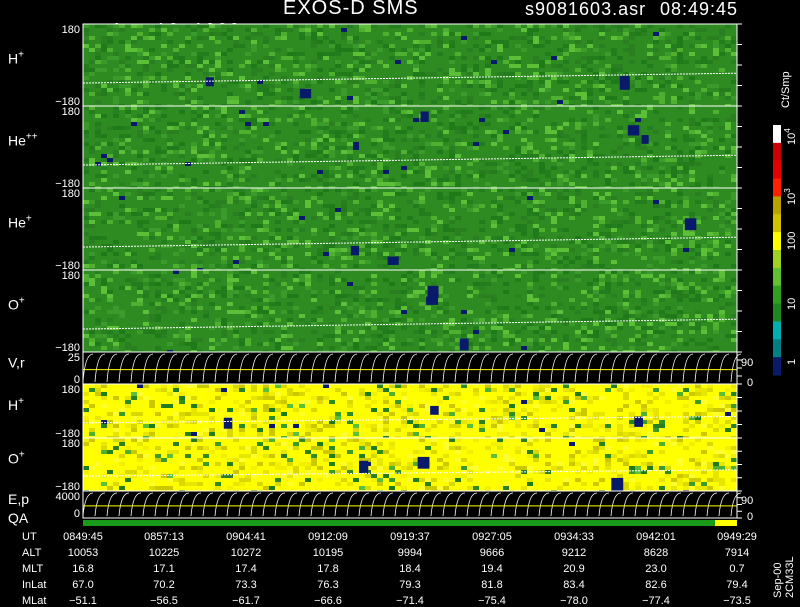 The height and width of the screenshot is (607, 800). What do you see at coordinates (625, 83) in the screenshot?
I see `data-blob` at bounding box center [625, 83].